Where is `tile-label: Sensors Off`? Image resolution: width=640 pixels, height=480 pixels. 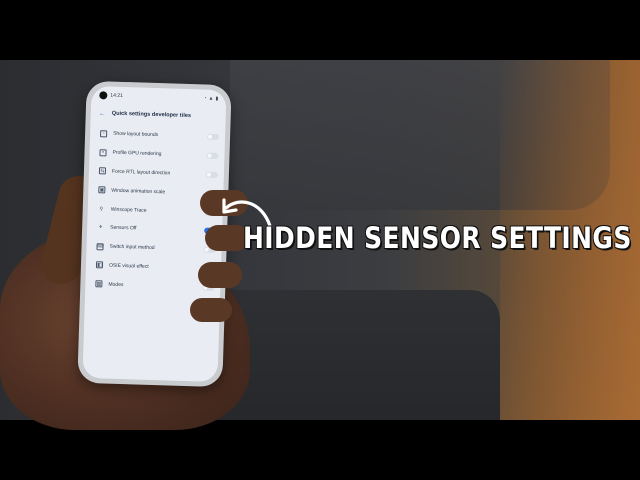 tile-label: Sensors Off is located at coordinates (123, 228).